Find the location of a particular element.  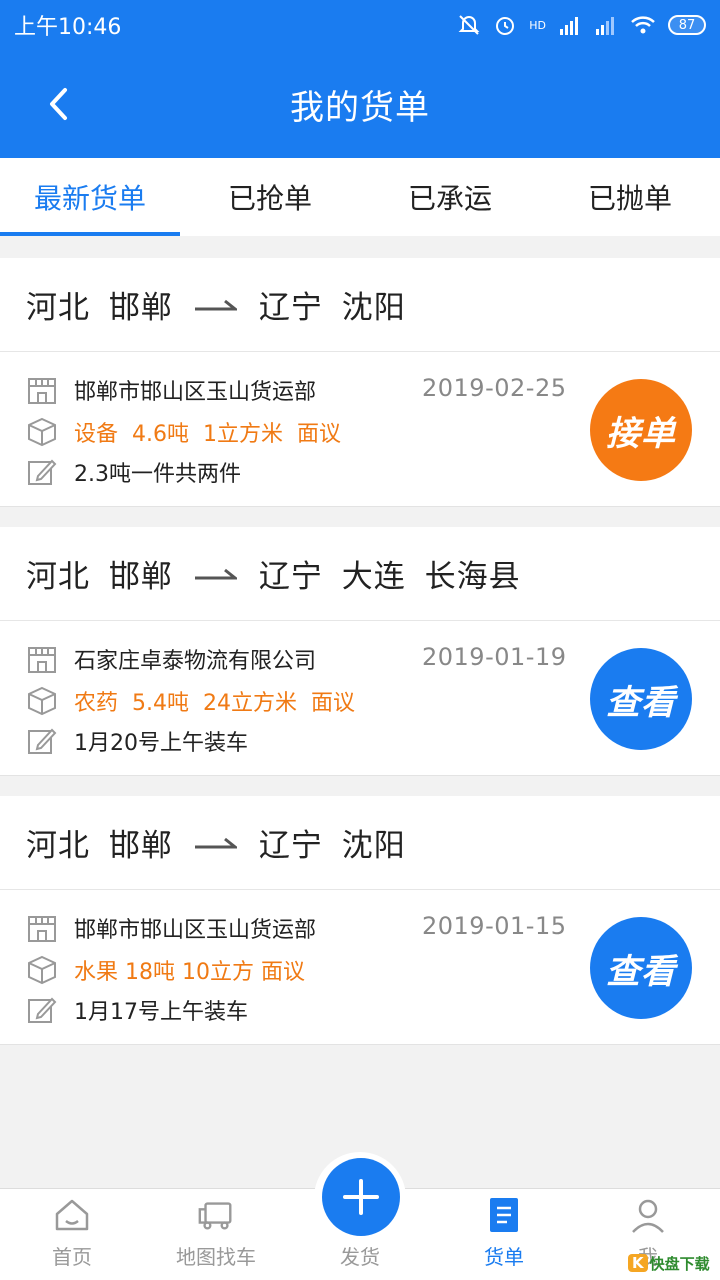

alarm-icon is located at coordinates (505, 26).